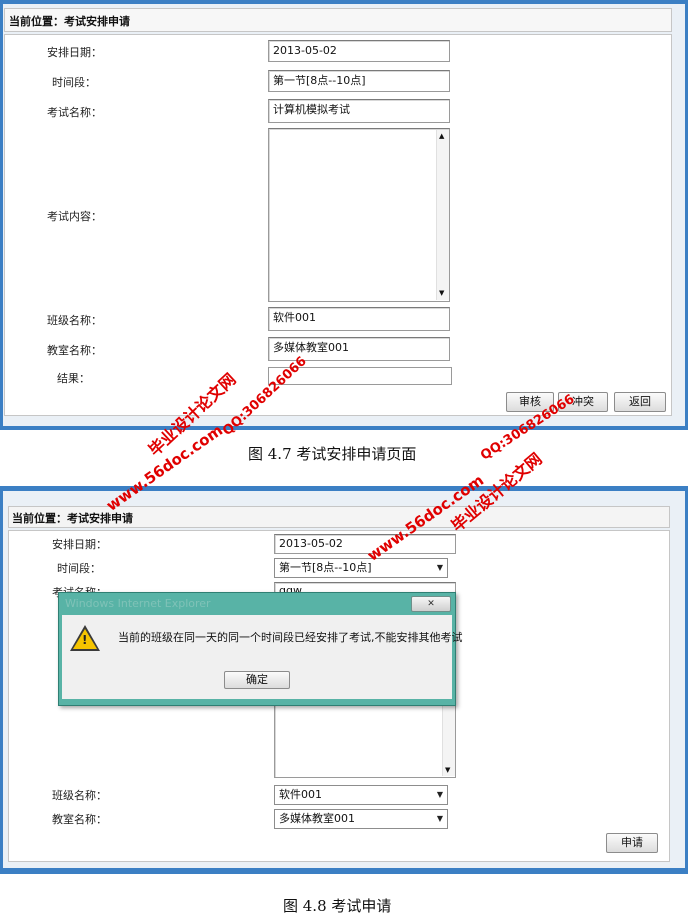  Describe the element at coordinates (74, 216) in the screenshot. I see `label-exam-content: 考试内容：` at that location.